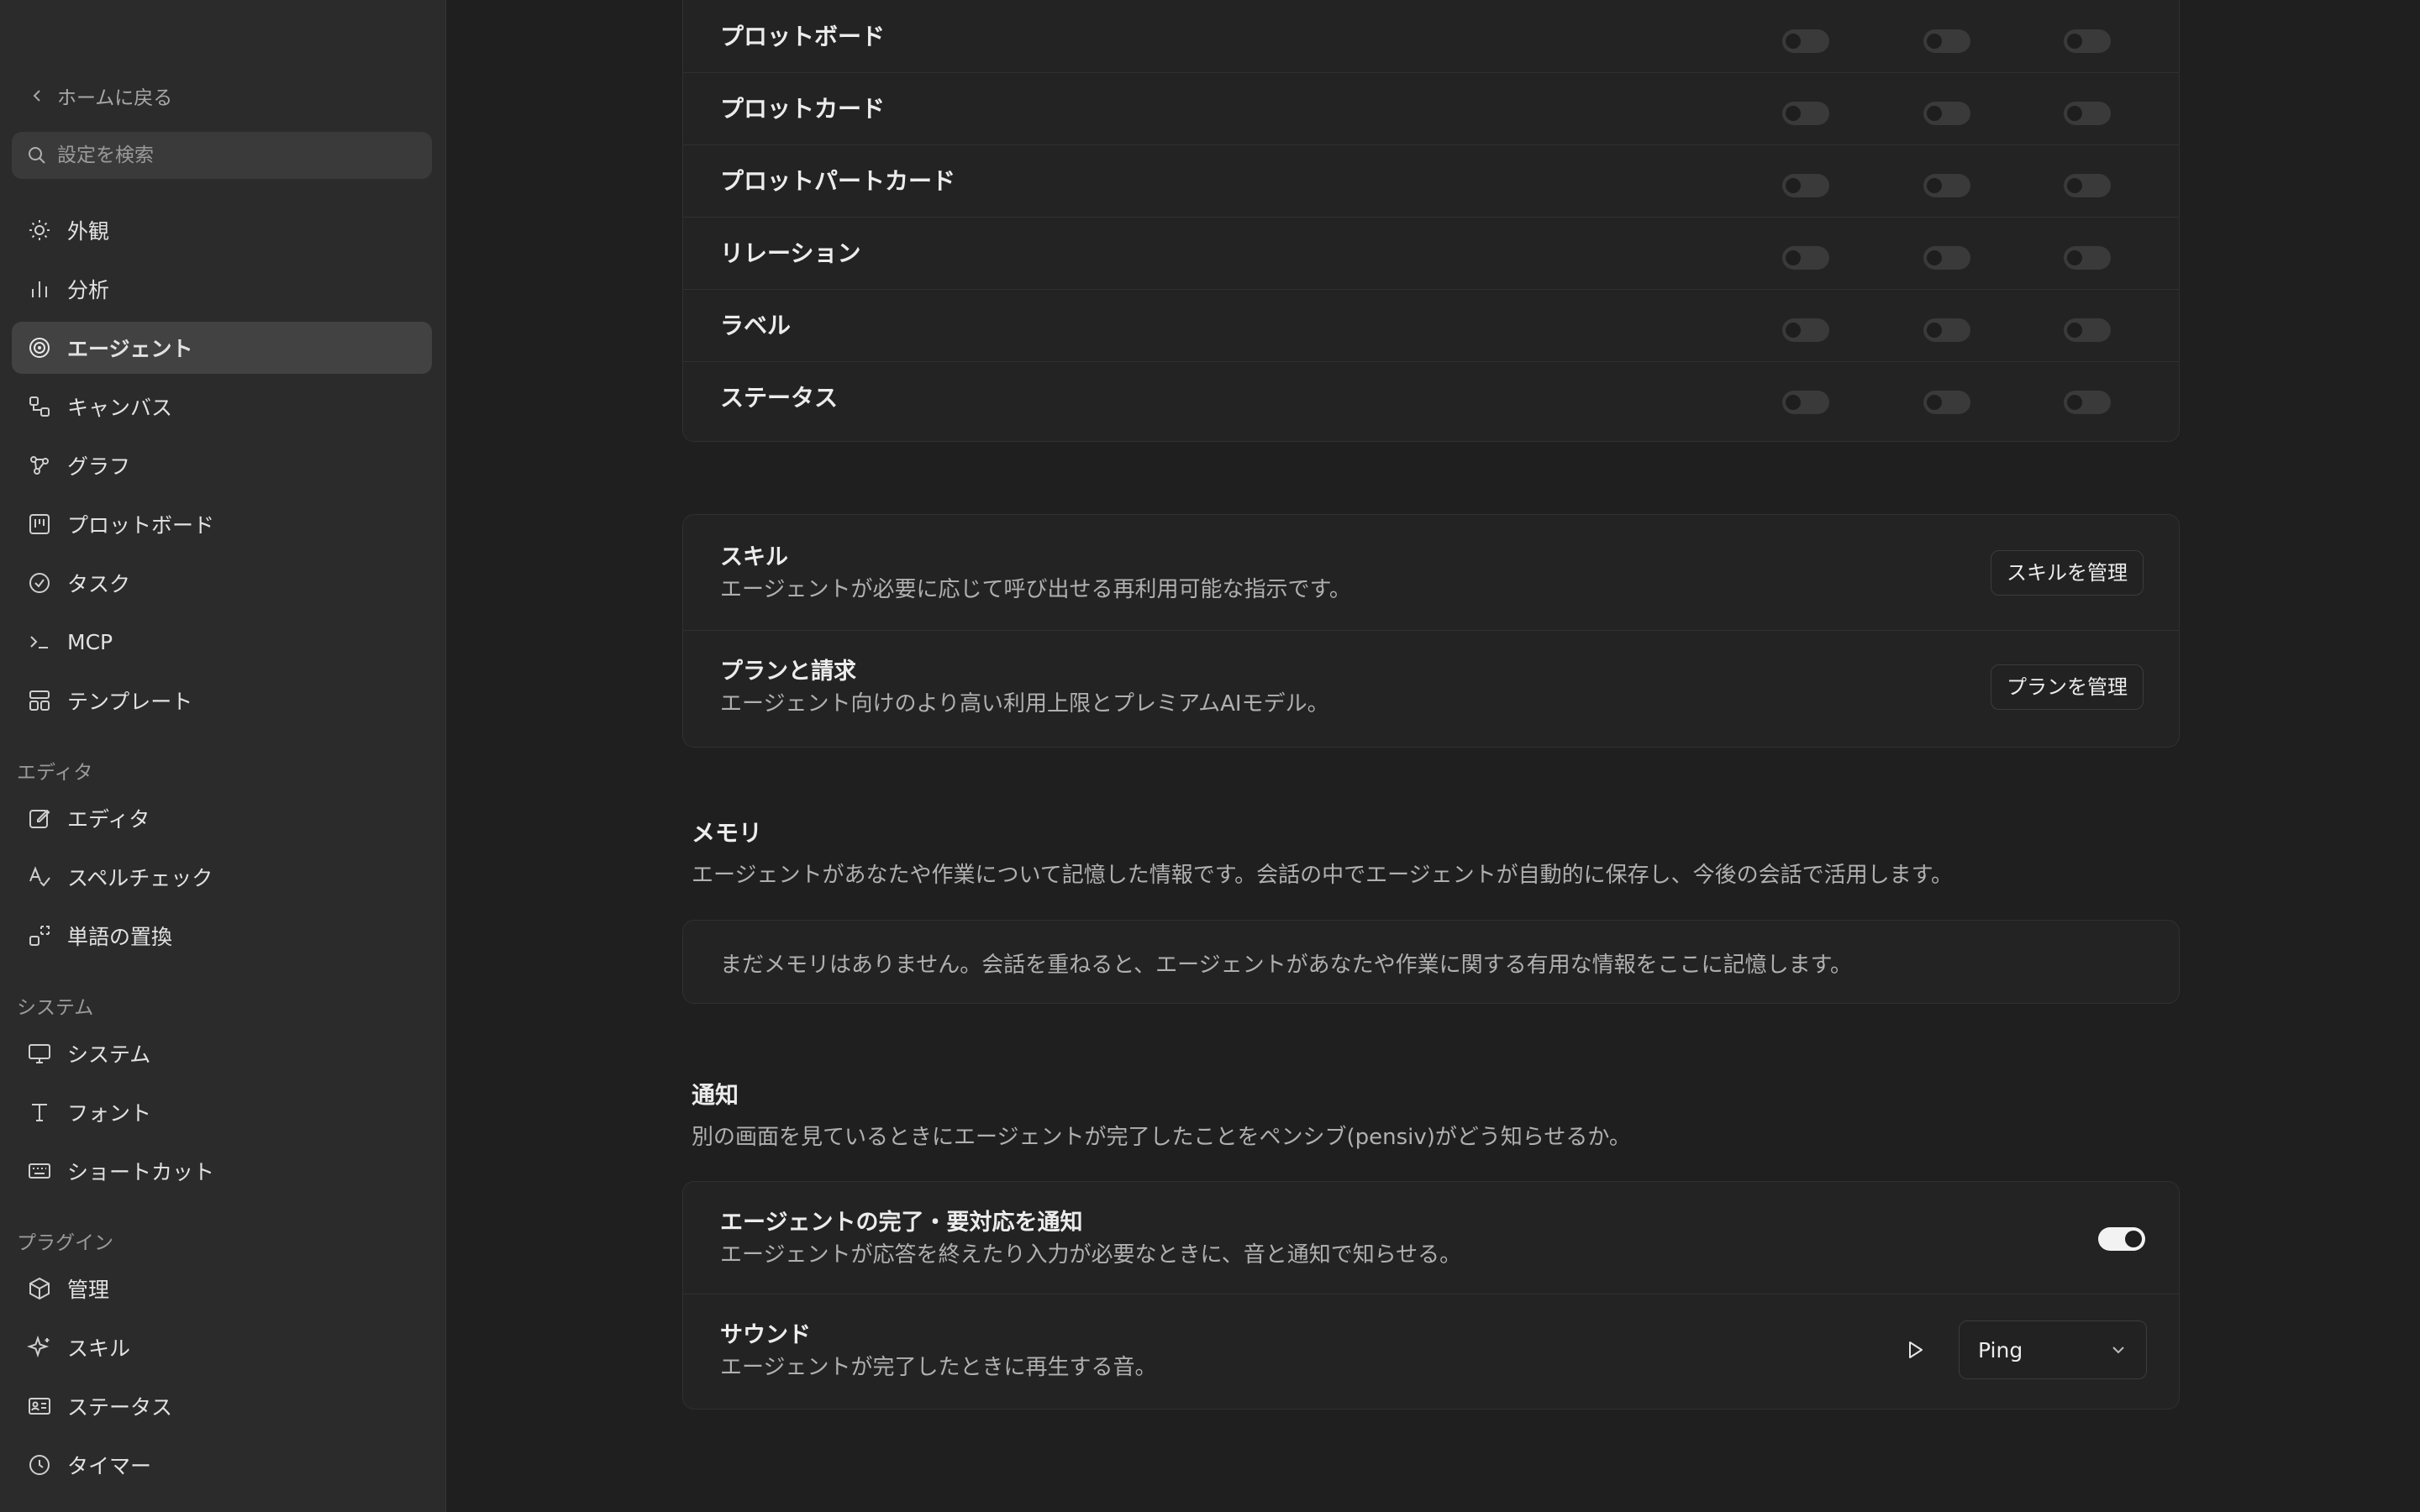 This screenshot has width=2420, height=1512. Describe the element at coordinates (222, 1053) in the screenshot. I see `sidebar-item-system: システム` at that location.